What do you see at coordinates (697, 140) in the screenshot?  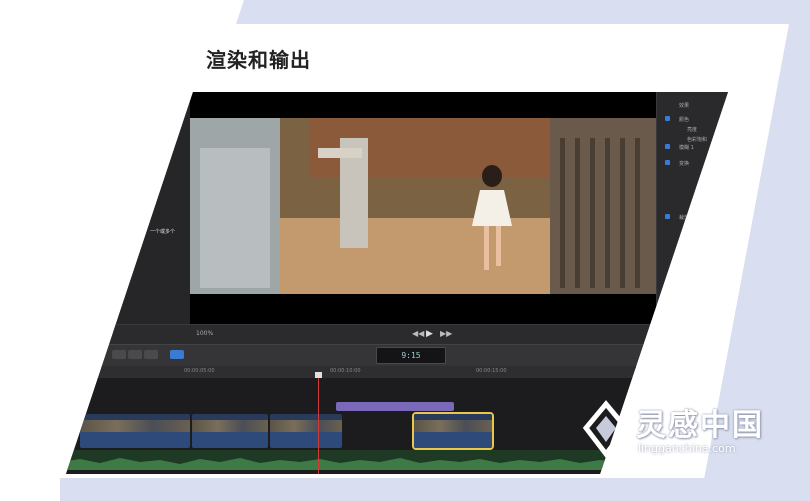 I see `inspector-row: 色彩饱和` at bounding box center [697, 140].